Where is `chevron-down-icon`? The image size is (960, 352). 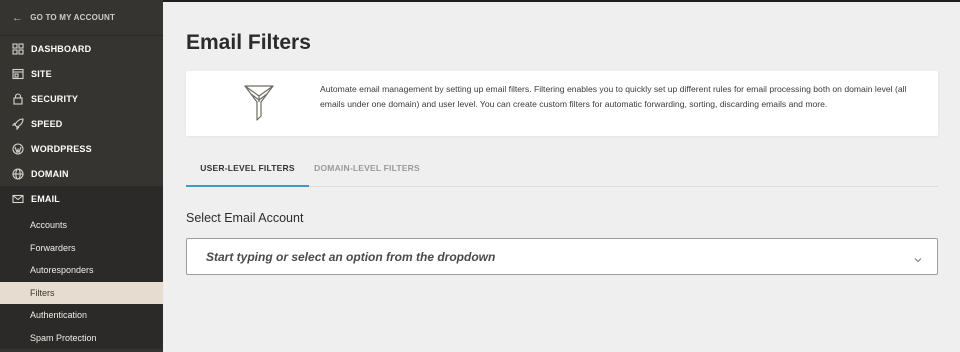 chevron-down-icon is located at coordinates (918, 257).